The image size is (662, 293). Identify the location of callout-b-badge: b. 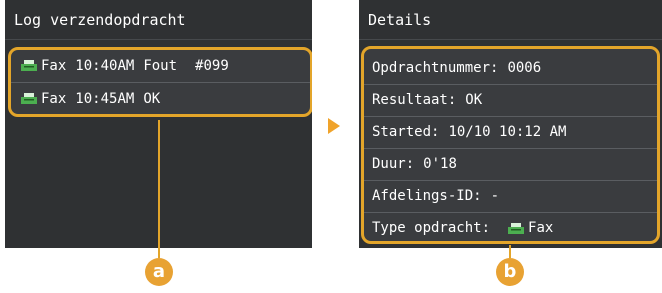
(510, 272).